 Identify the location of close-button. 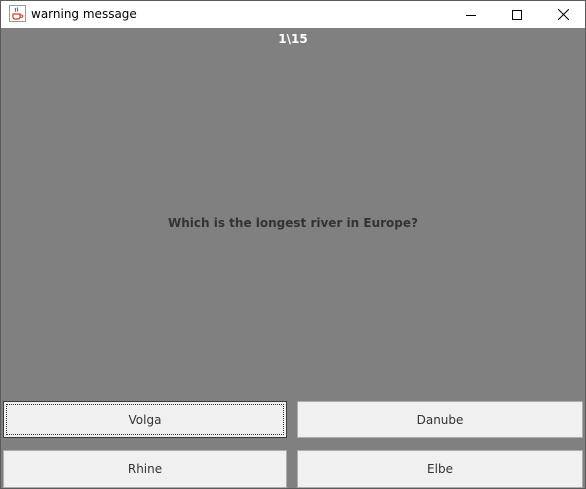
(563, 14).